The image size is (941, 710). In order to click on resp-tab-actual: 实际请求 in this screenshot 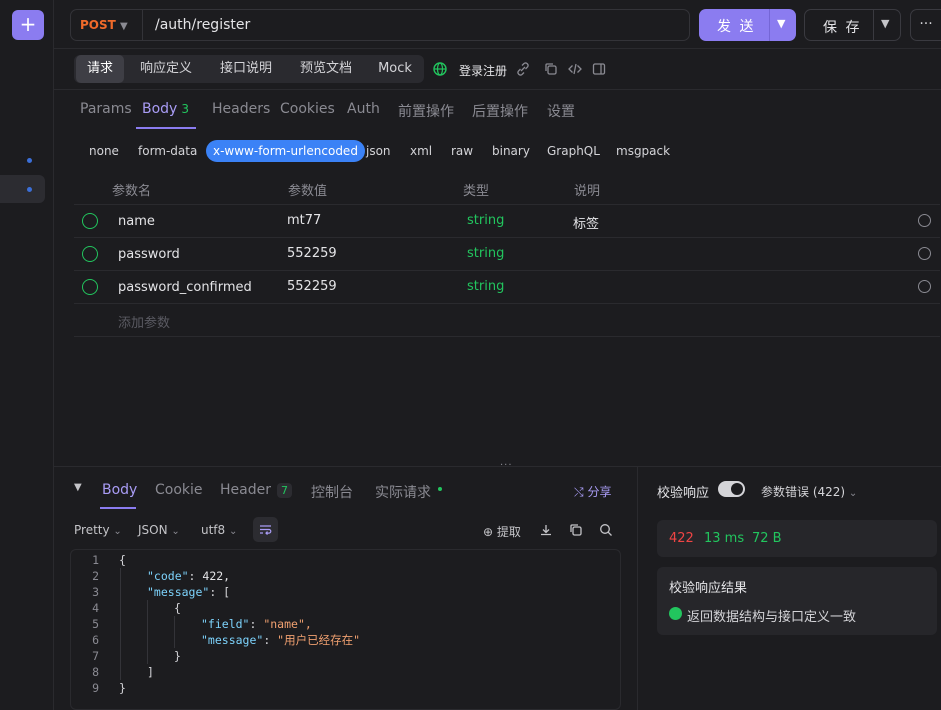, I will do `click(403, 492)`.